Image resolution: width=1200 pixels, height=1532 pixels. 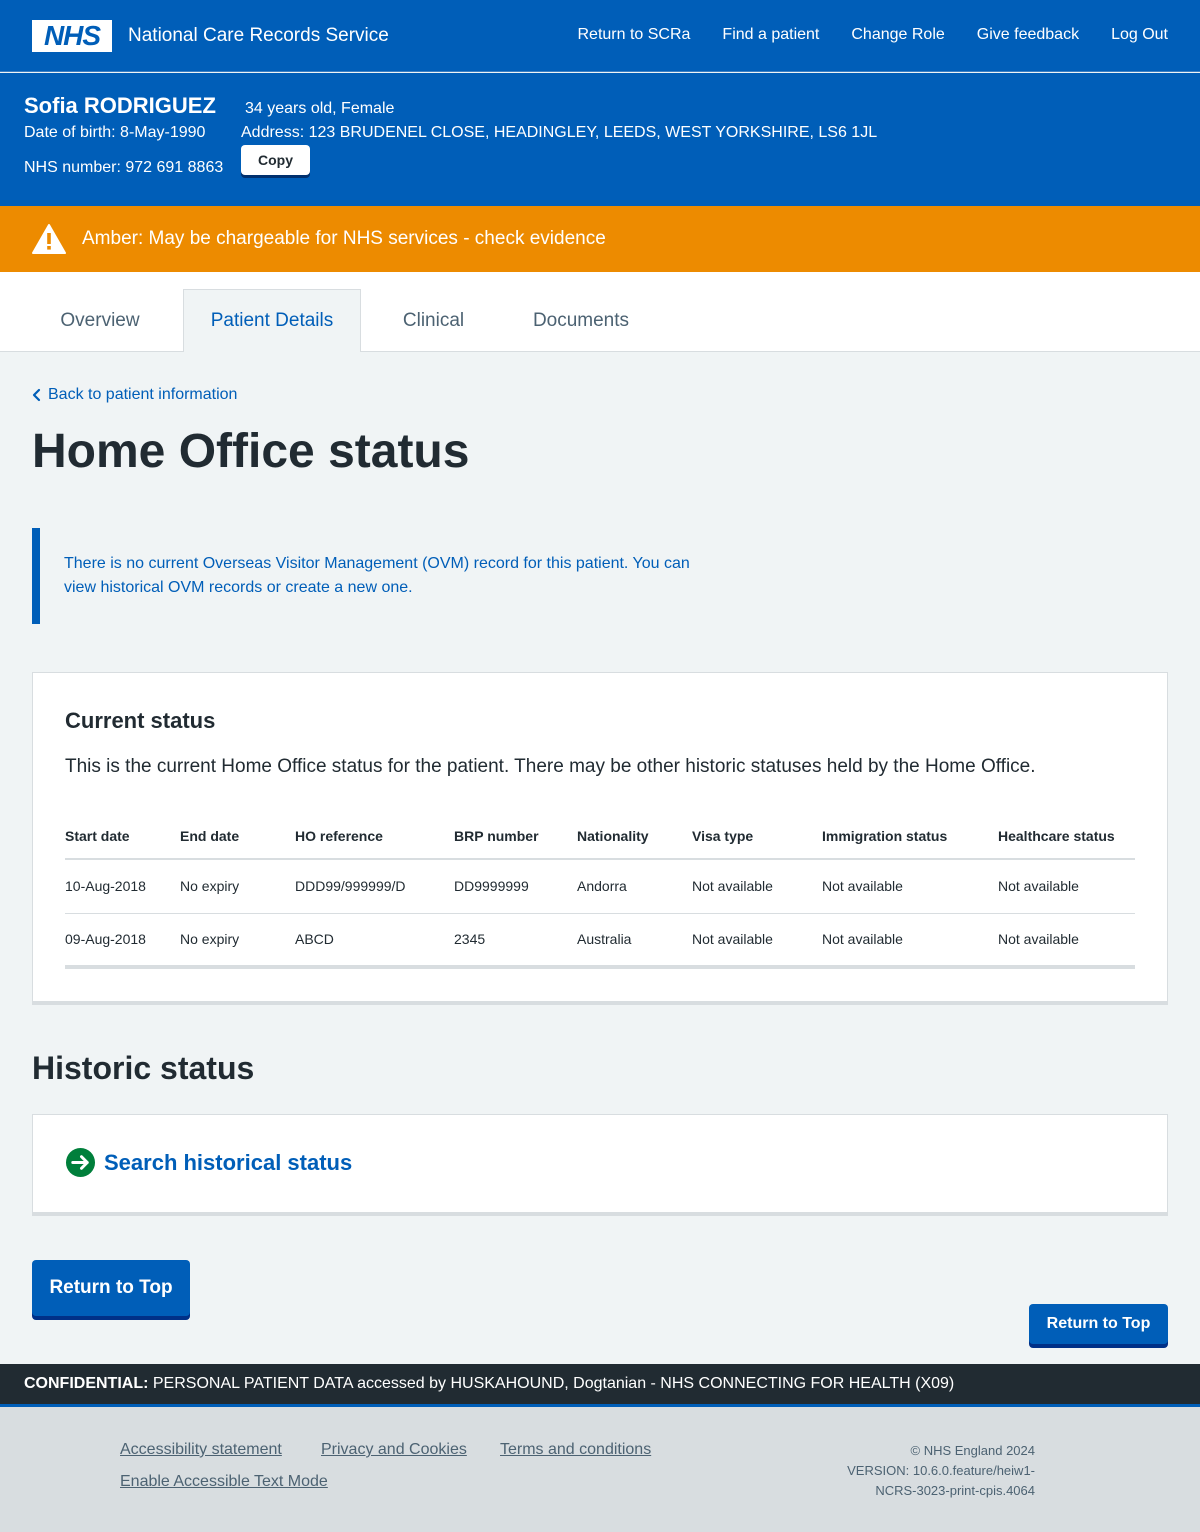 What do you see at coordinates (120, 105) in the screenshot?
I see `patient-name: Sofia RODRIGUEZ` at bounding box center [120, 105].